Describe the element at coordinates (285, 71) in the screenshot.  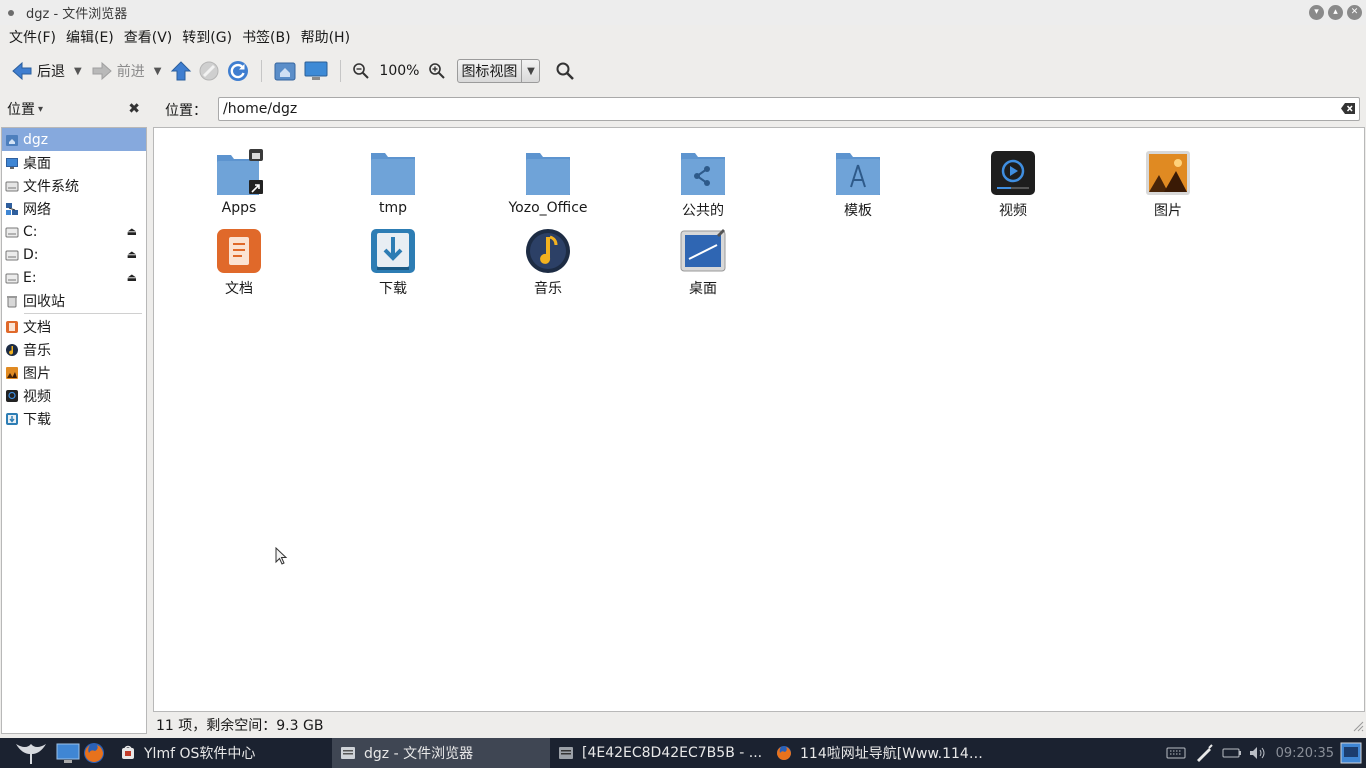
I see `home-button` at that location.